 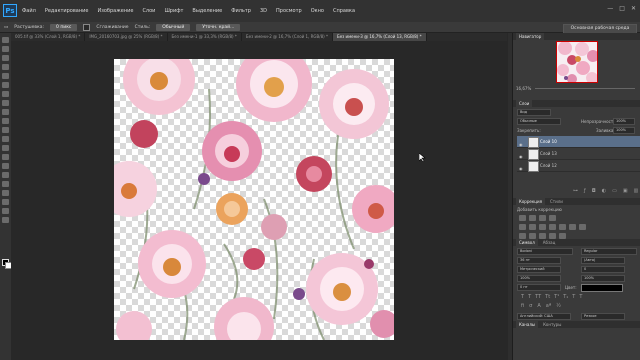 I want to click on text-color-swatch, so click(x=602, y=288).